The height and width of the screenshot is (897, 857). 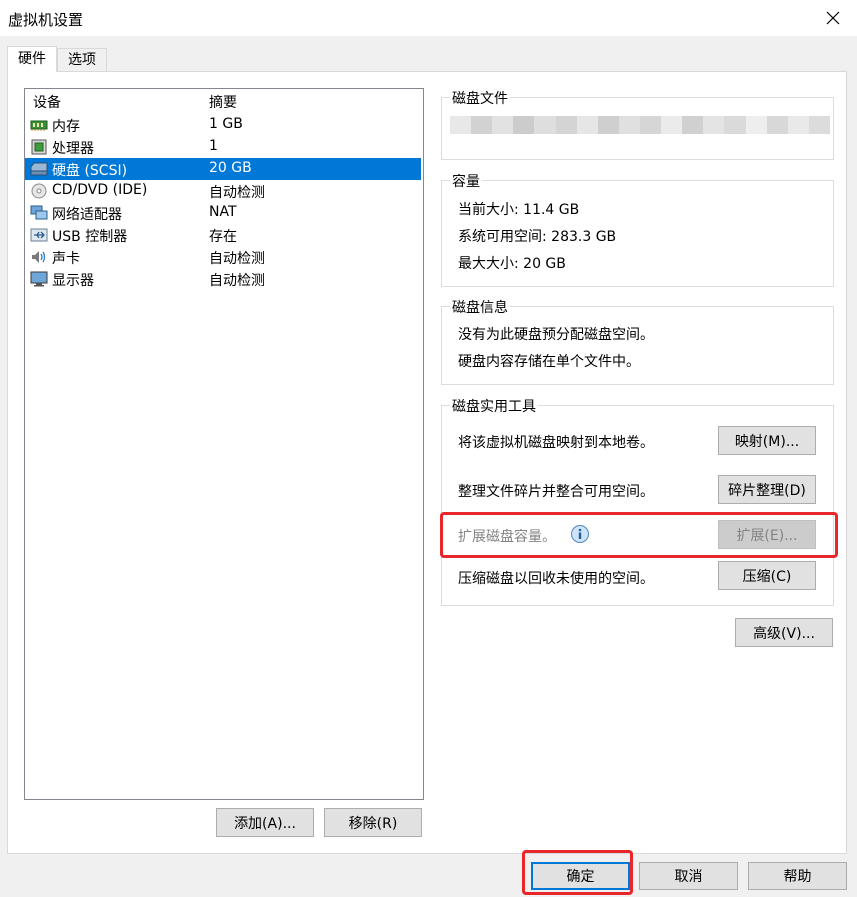 I want to click on device-summary: 1 GB, so click(x=226, y=124).